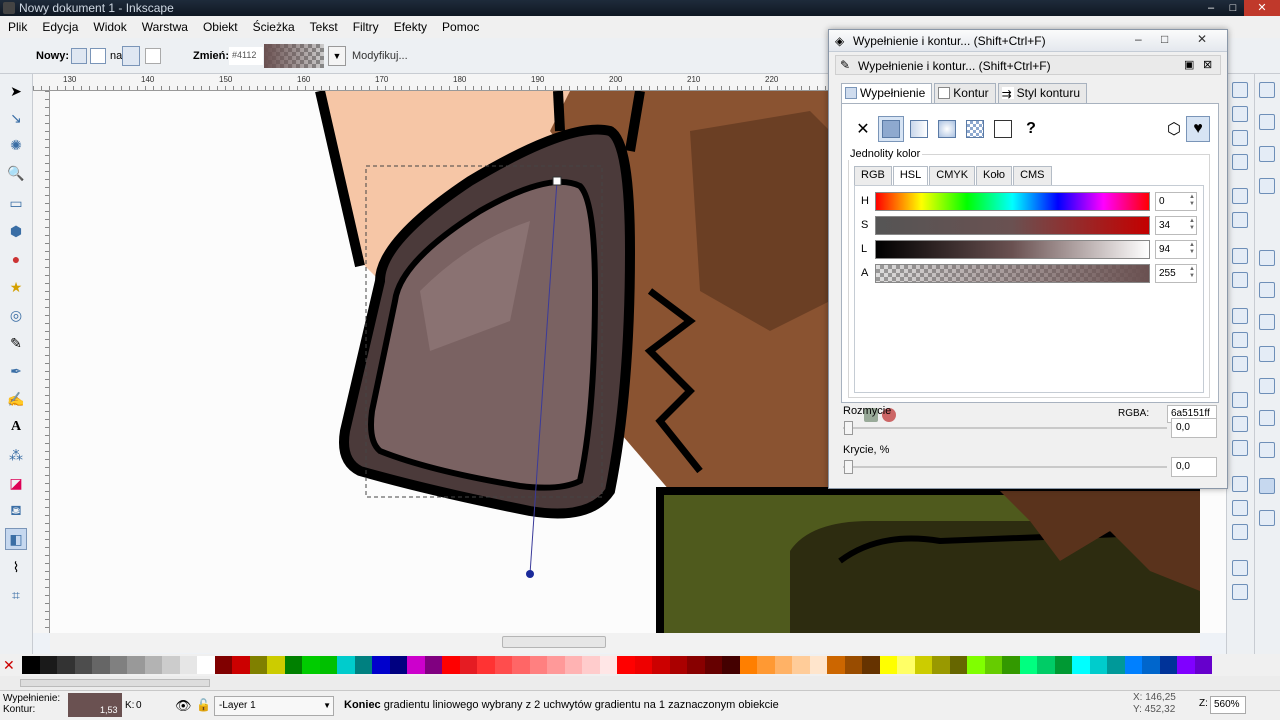 The height and width of the screenshot is (720, 1280). Describe the element at coordinates (947, 129) in the screenshot. I see `radial-gradient-fill-button` at that location.